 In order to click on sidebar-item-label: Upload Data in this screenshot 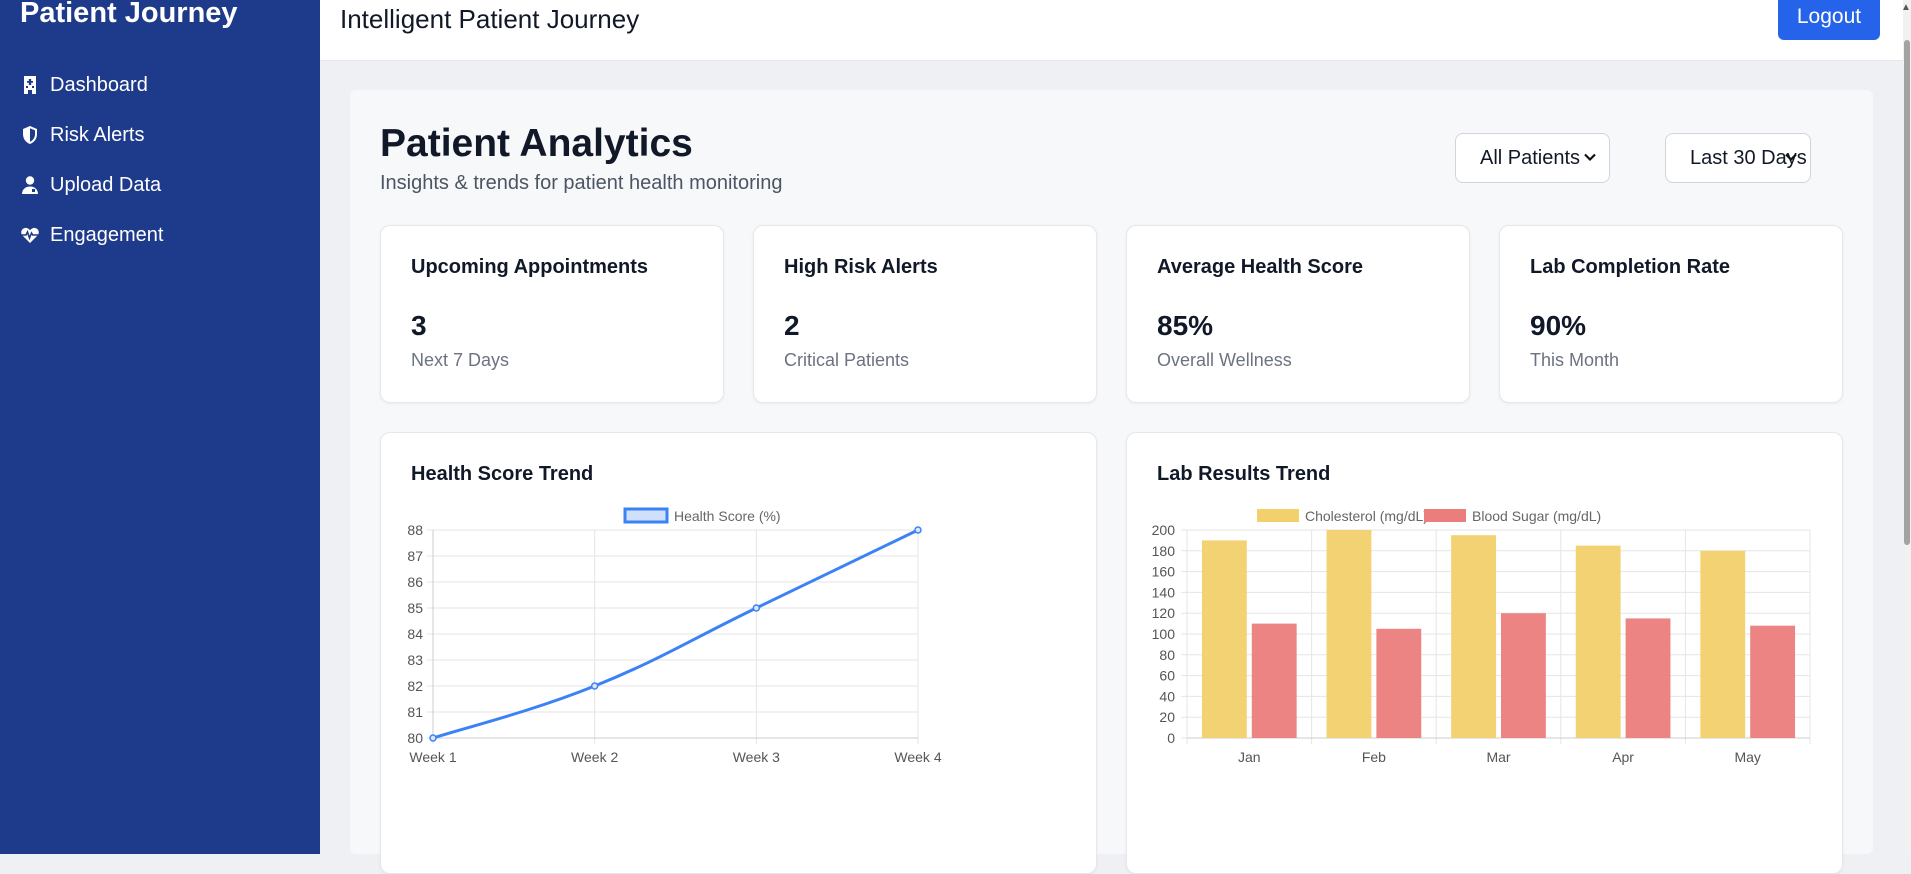, I will do `click(106, 184)`.